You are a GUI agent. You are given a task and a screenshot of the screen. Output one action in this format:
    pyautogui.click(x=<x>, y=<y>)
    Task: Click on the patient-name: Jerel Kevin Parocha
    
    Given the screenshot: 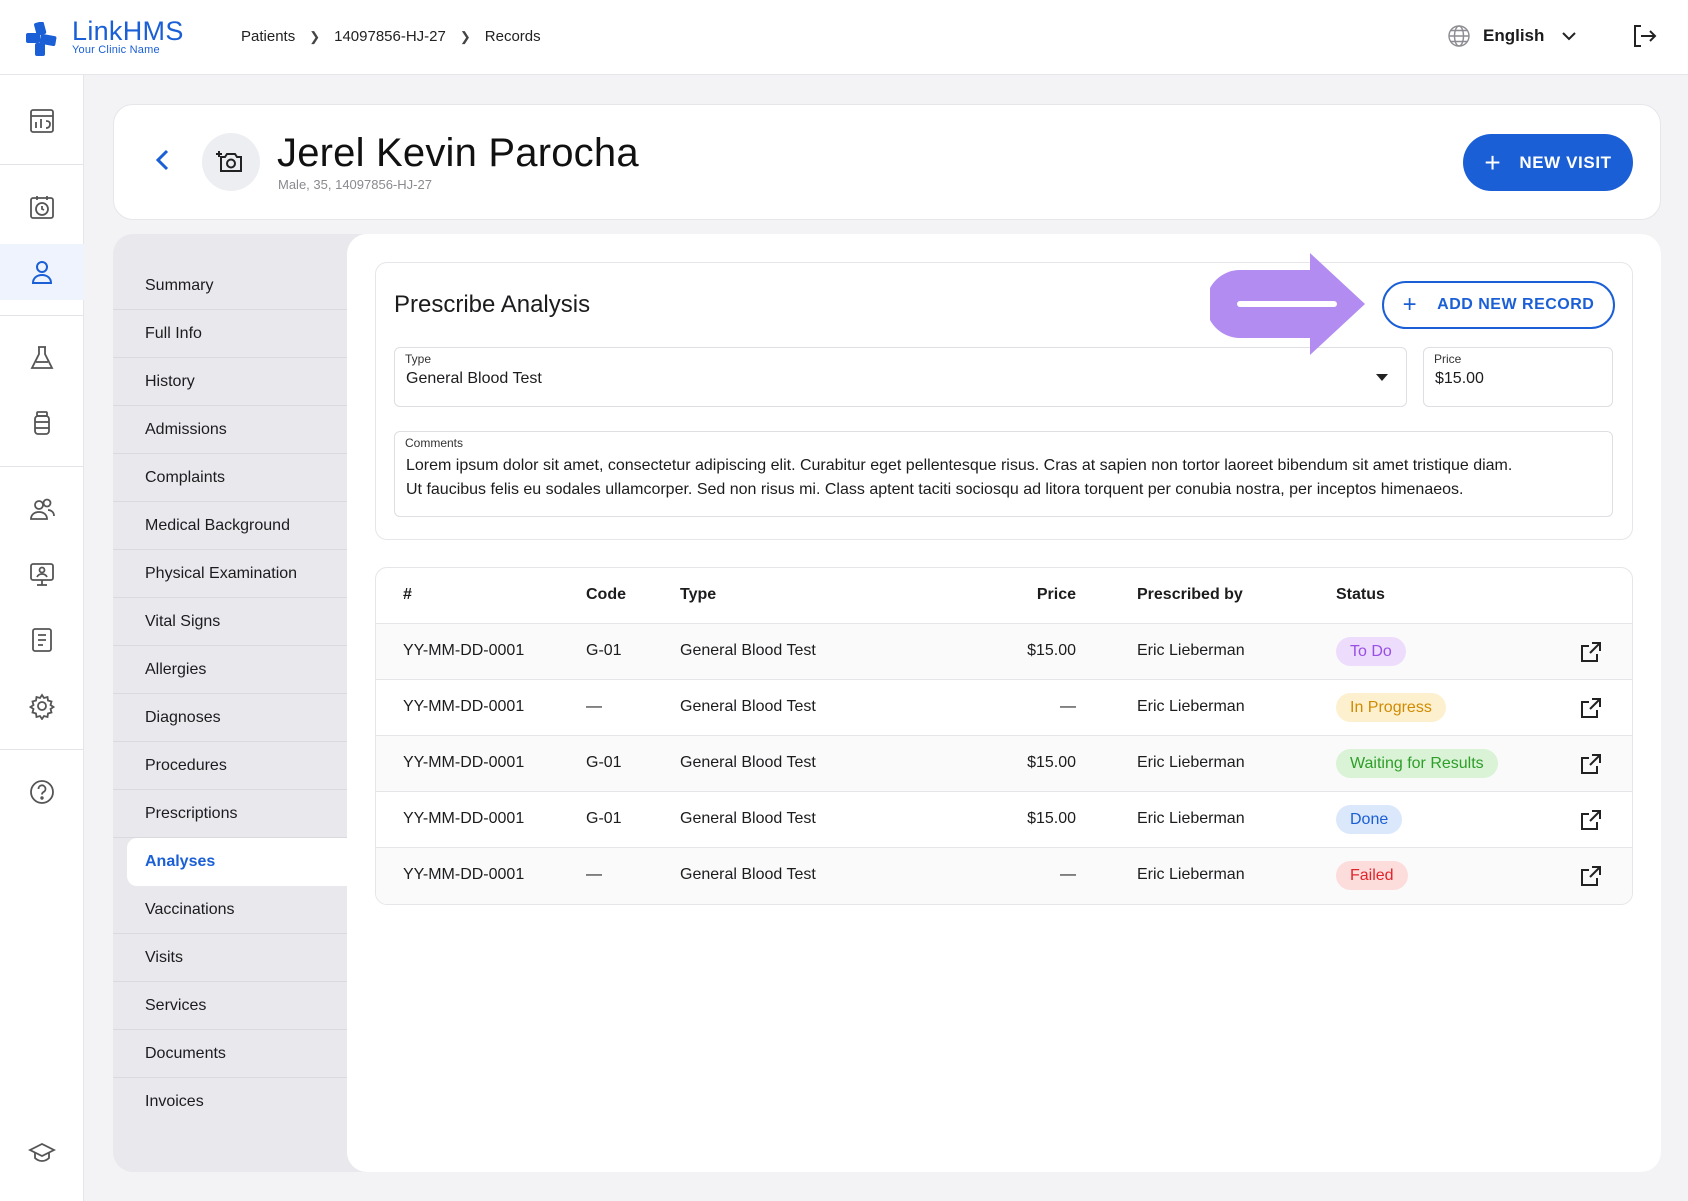 What is the action you would take?
    pyautogui.click(x=458, y=153)
    